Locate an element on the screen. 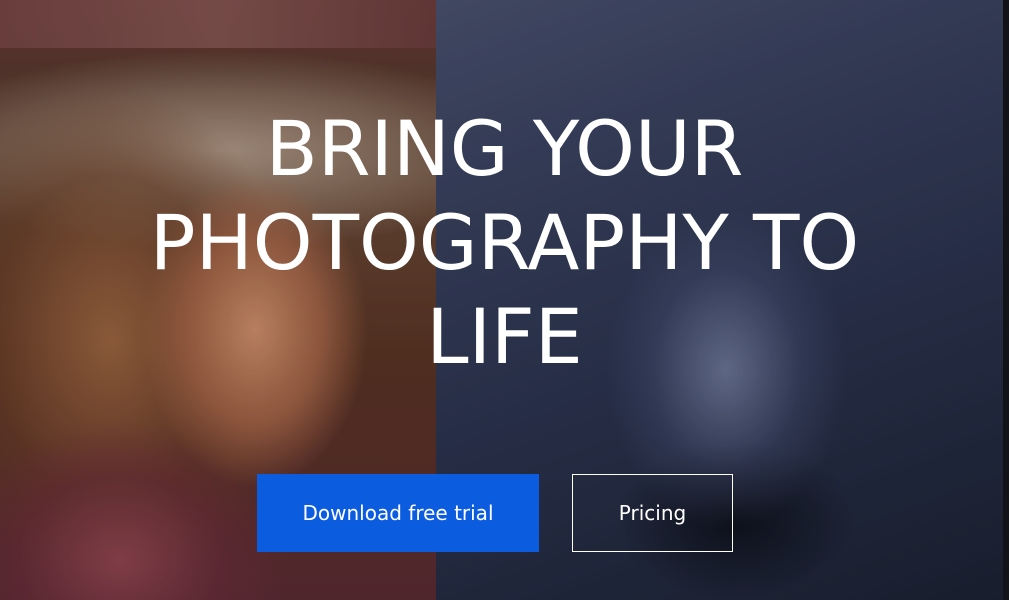 The width and height of the screenshot is (1009, 600). headline-line: PHOTOGRAPHY TO is located at coordinates (504, 242).